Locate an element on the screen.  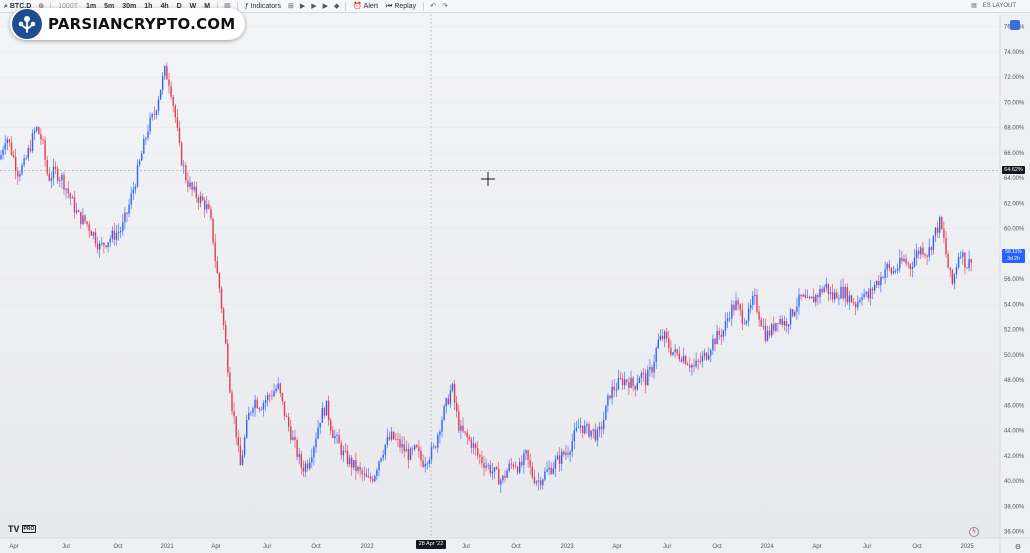
price-tick-label: 48.00% is located at coordinates (1014, 381).